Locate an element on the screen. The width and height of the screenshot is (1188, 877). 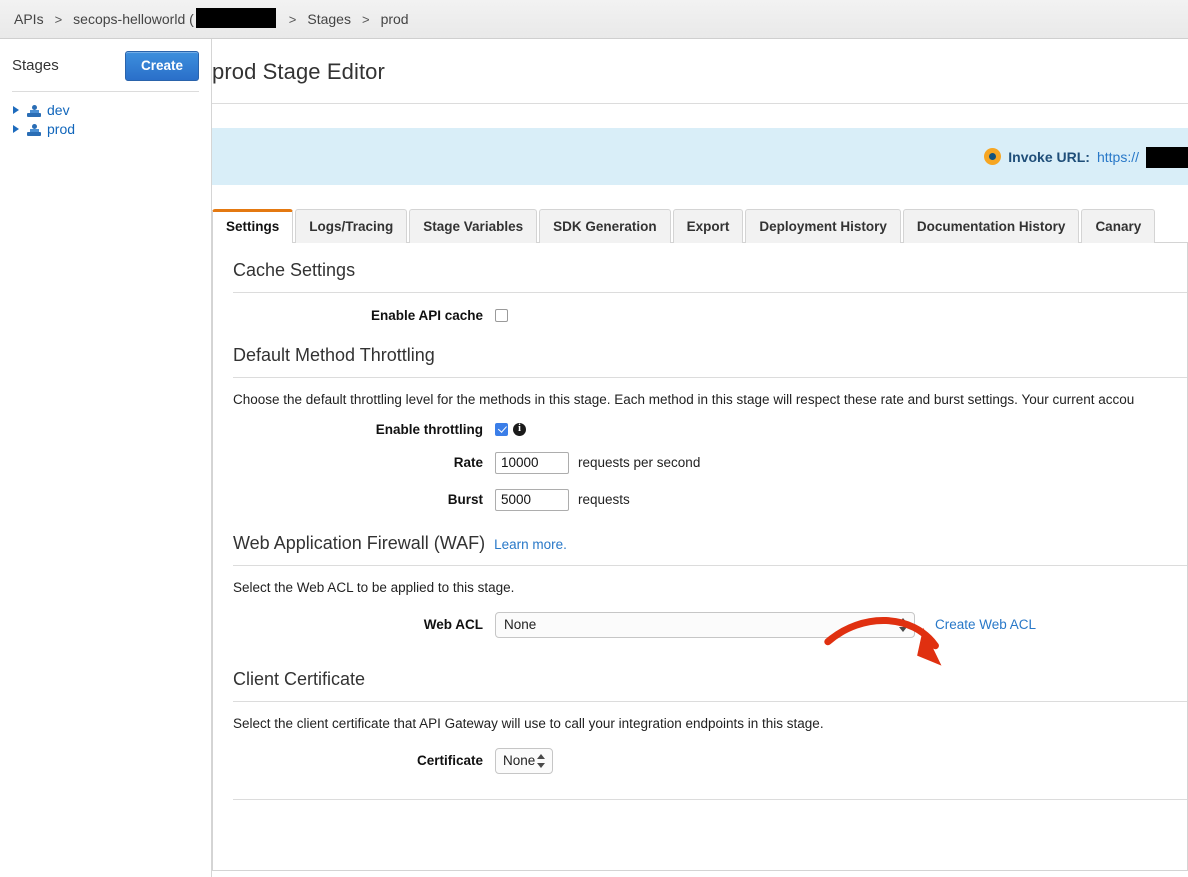
enable-throttling-label: Enable throttling is located at coordinates (429, 429).